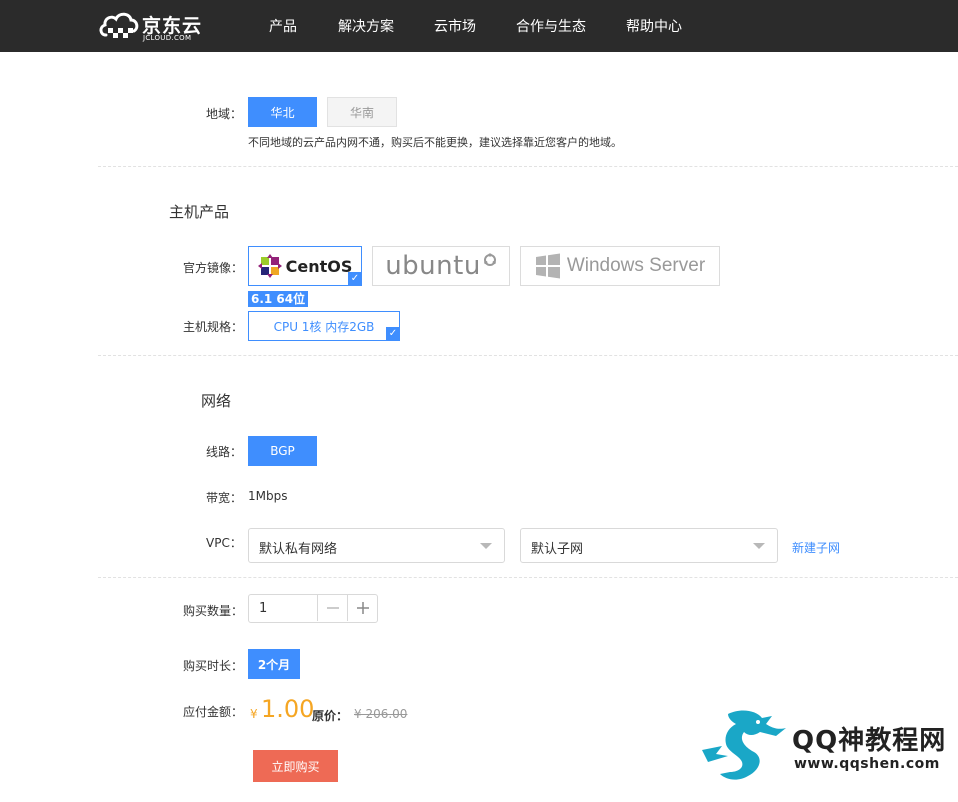 The width and height of the screenshot is (958, 802). I want to click on duration-label: 购买时长：, so click(213, 666).